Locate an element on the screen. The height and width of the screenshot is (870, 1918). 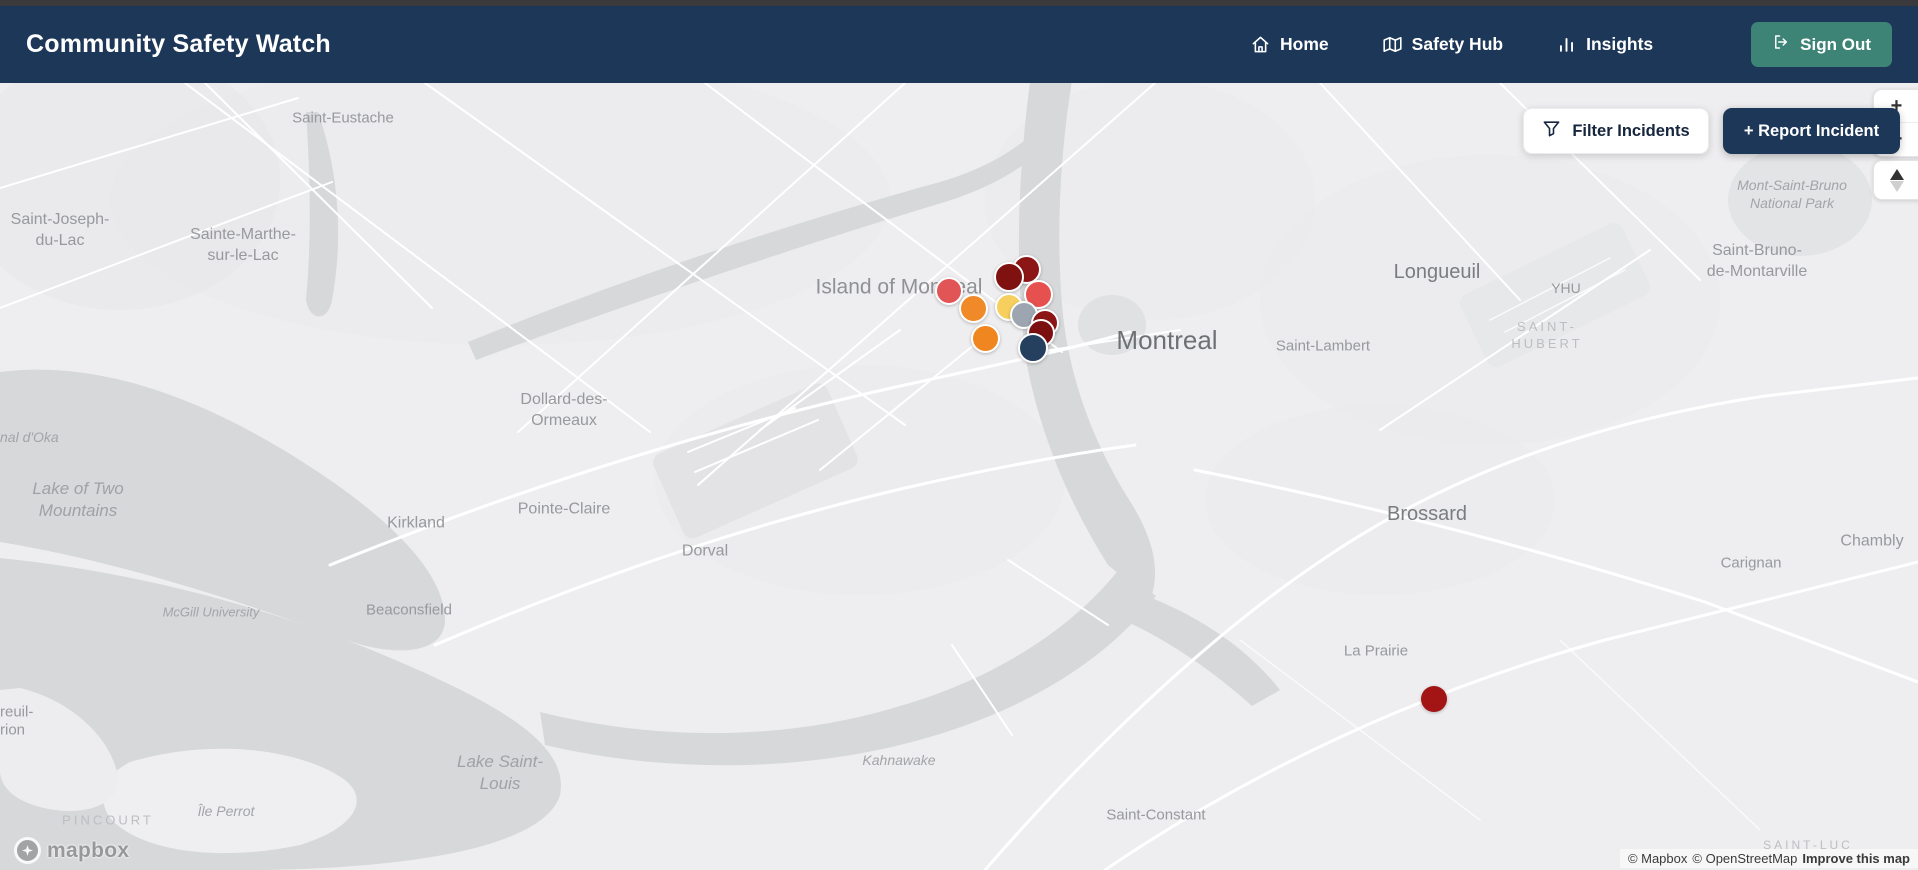
funnel-icon is located at coordinates (1551, 131).